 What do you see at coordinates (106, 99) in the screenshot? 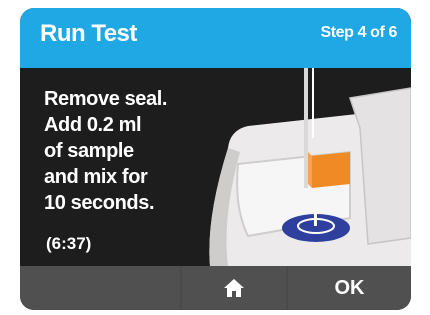
I see `instruction-line: Remove seal.` at bounding box center [106, 99].